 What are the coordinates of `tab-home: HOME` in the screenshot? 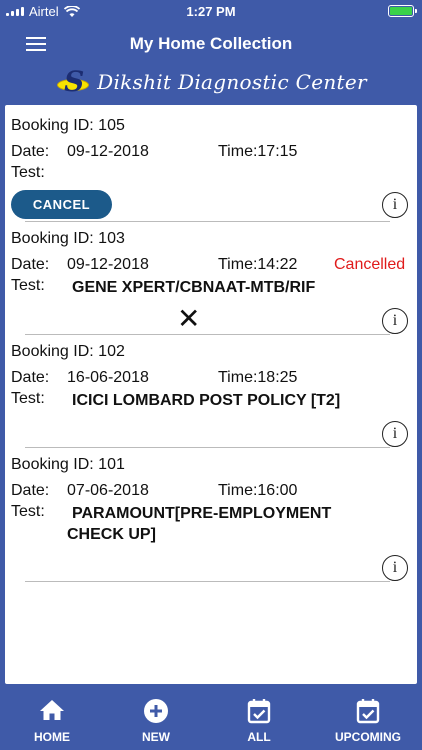 It's located at (52, 720).